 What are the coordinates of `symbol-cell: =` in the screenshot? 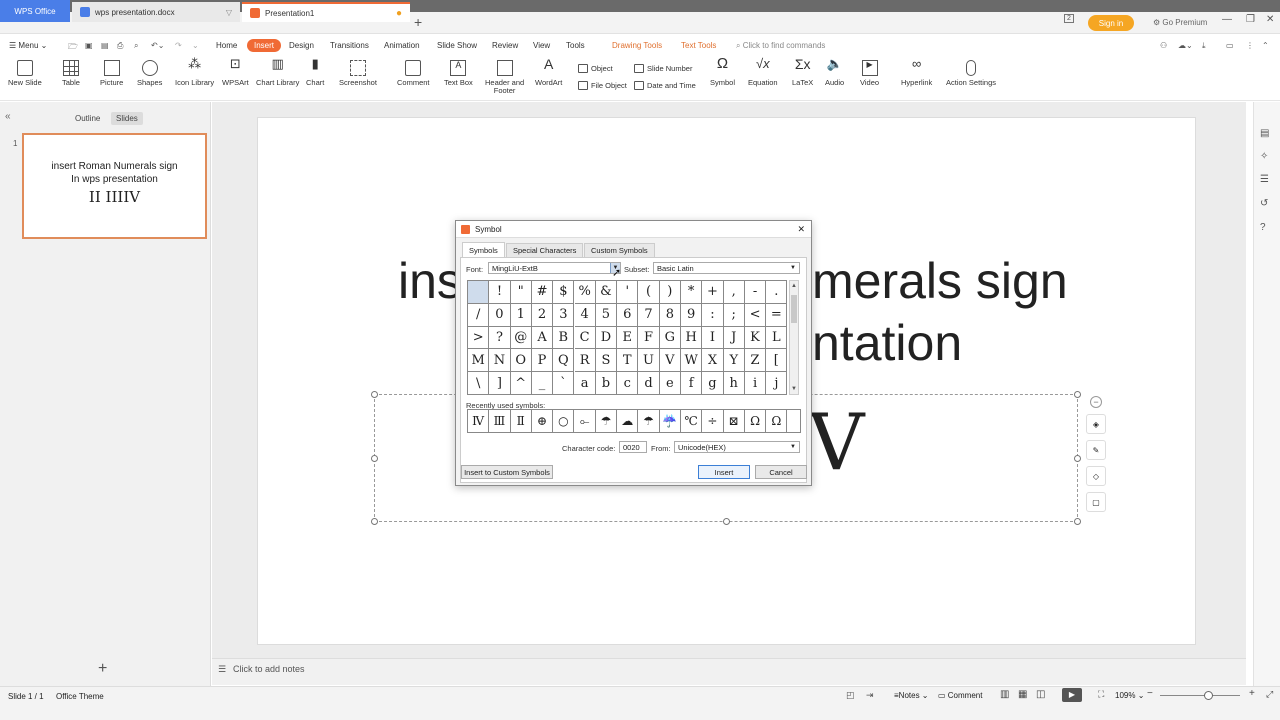 It's located at (776, 315).